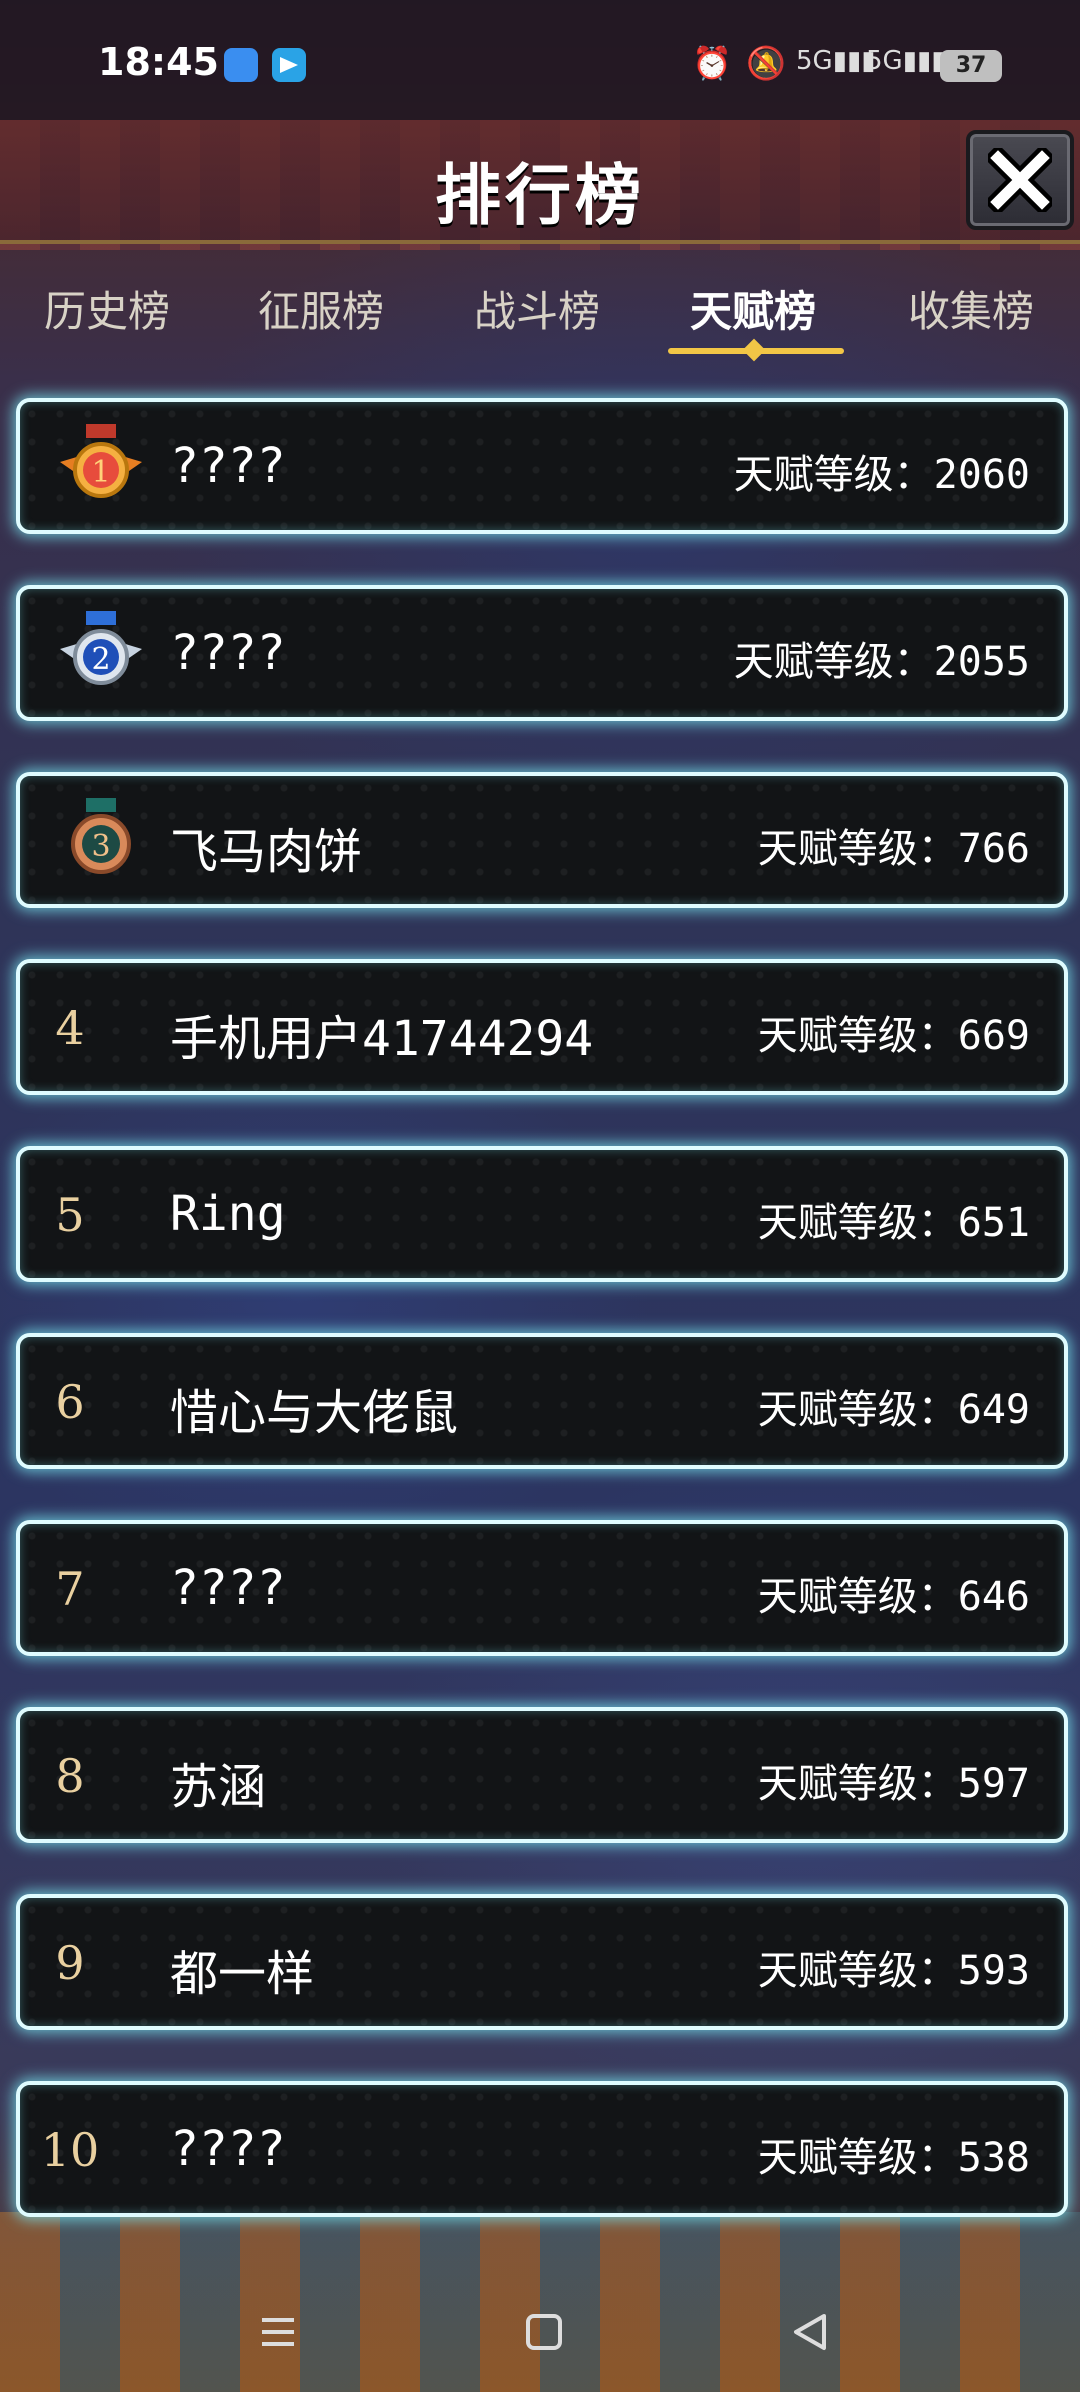  Describe the element at coordinates (893, 1410) in the screenshot. I see `player-score: 天赋等级：649` at that location.